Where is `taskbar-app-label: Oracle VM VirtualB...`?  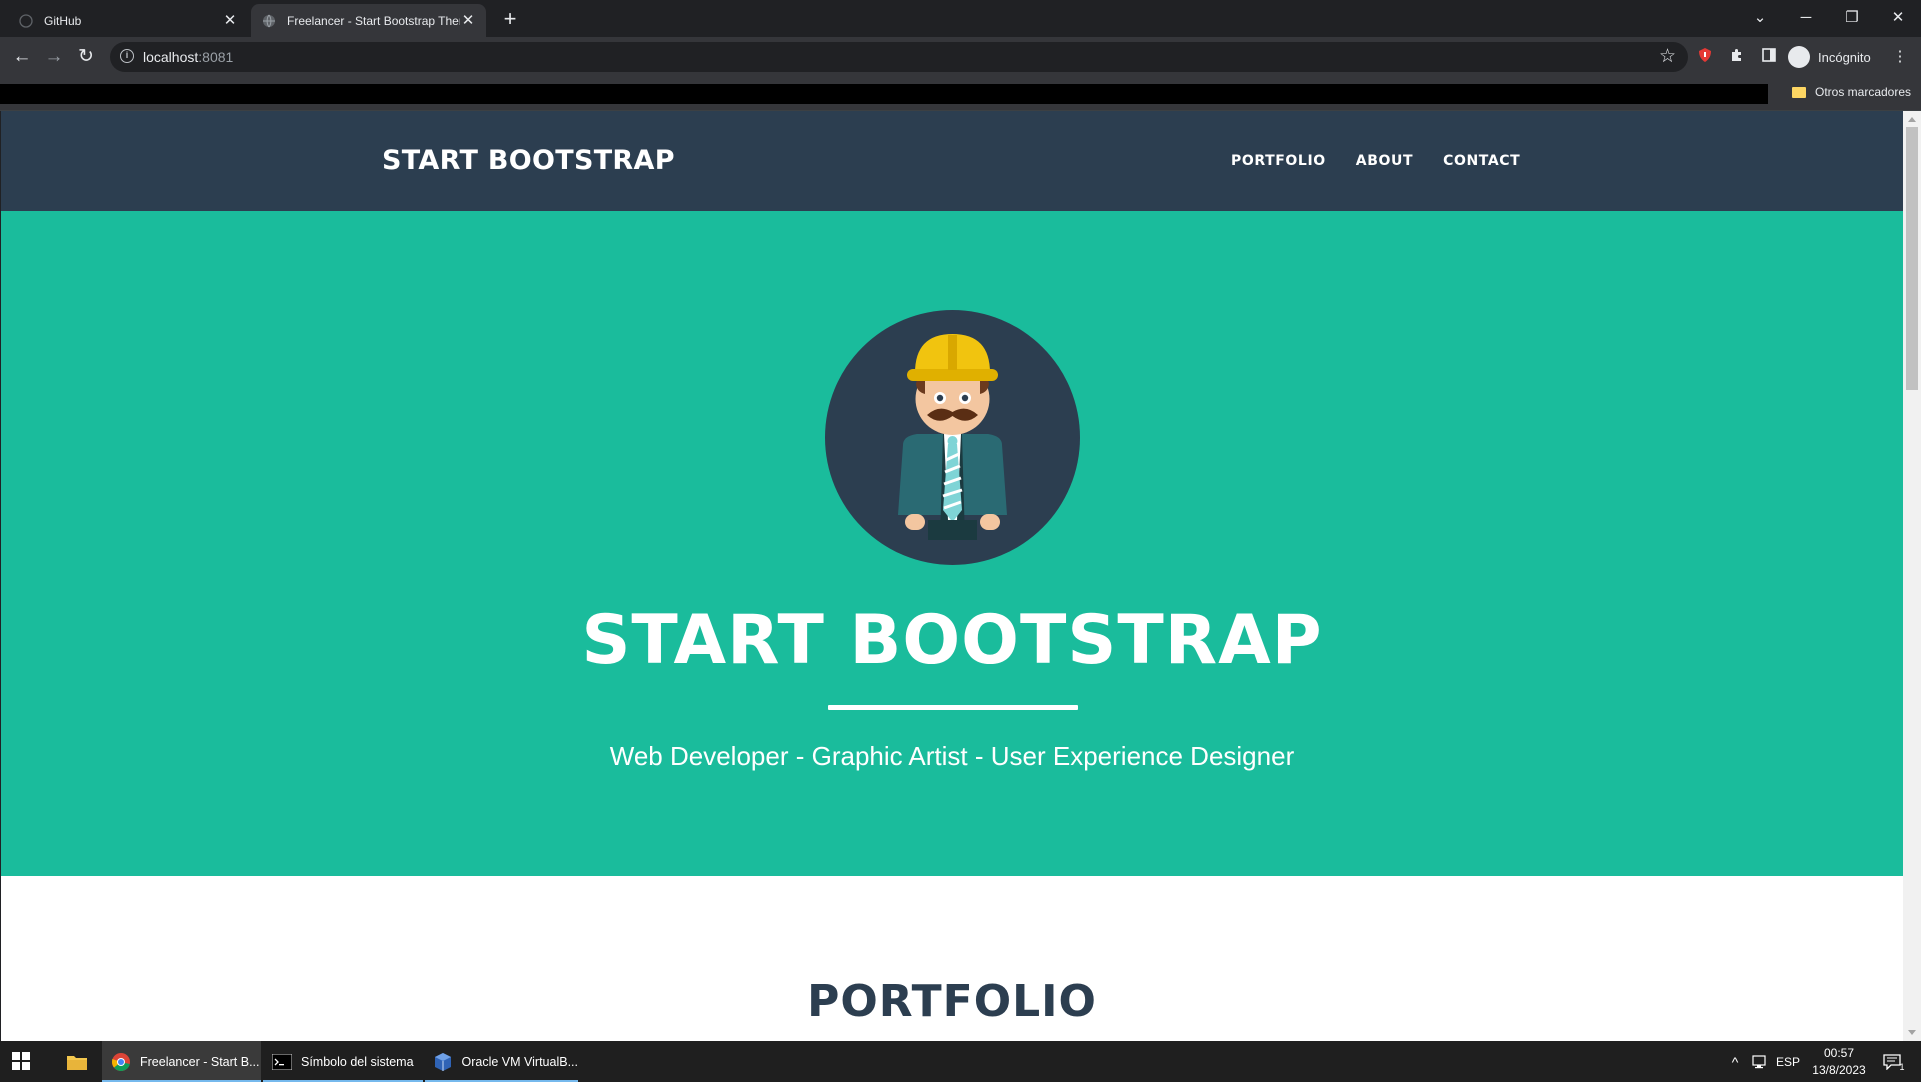 taskbar-app-label: Oracle VM VirtualB... is located at coordinates (519, 1061).